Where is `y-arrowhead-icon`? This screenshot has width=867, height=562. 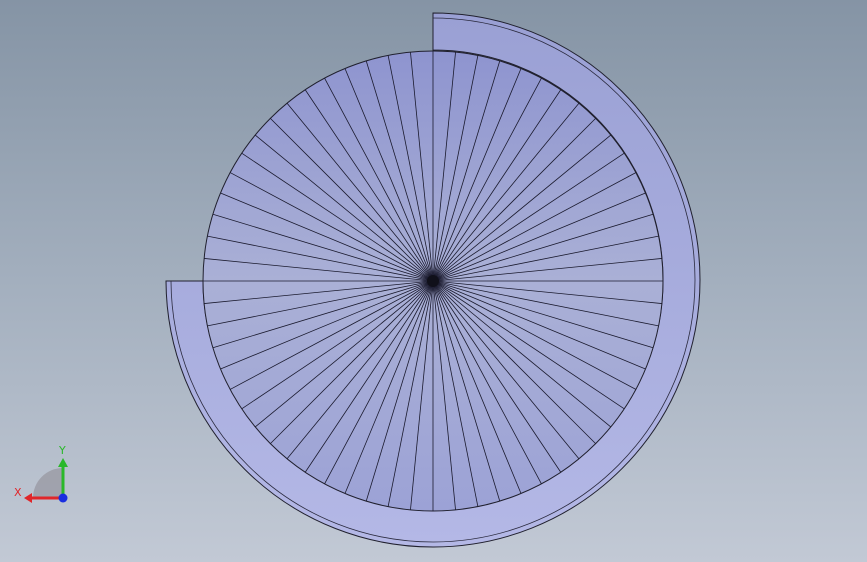
y-arrowhead-icon is located at coordinates (63, 462).